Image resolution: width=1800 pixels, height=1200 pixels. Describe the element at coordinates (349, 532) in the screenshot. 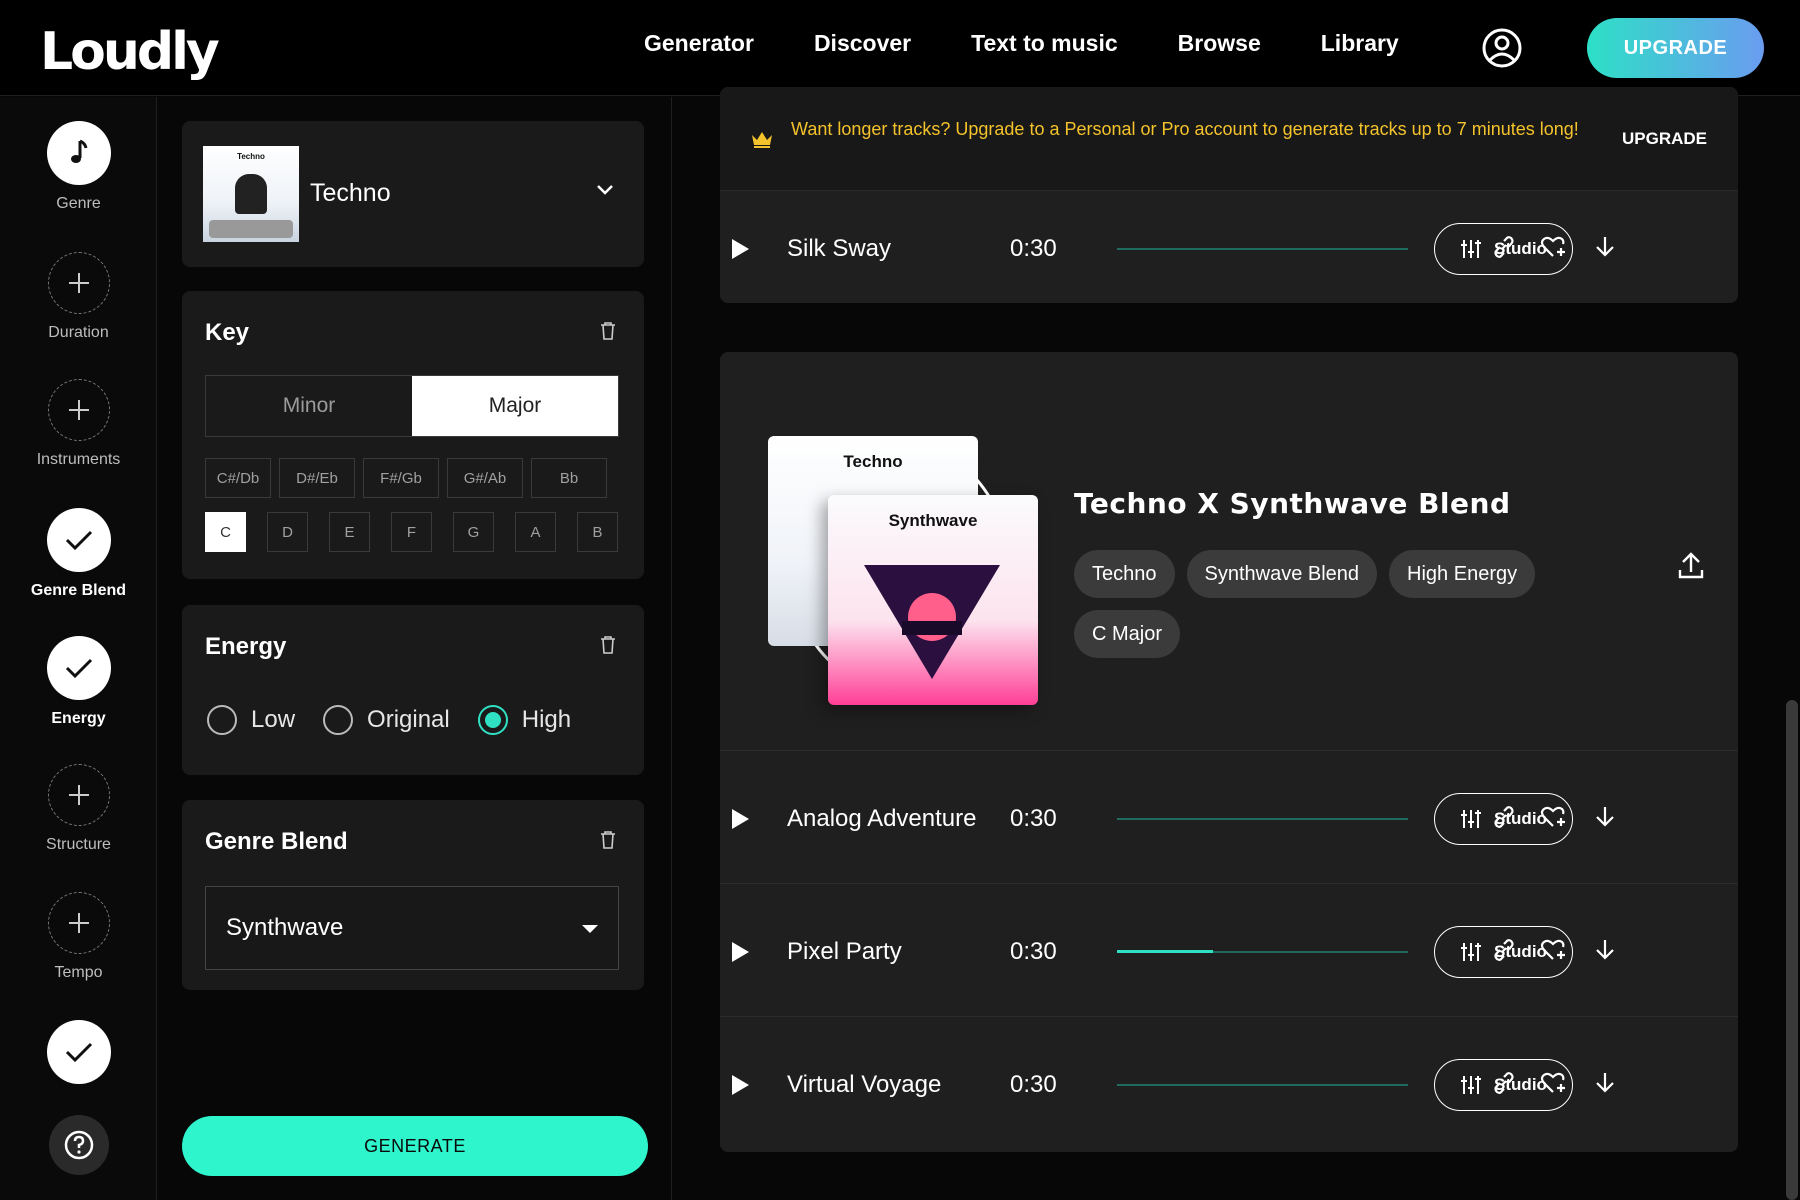

I see `key-e: E` at that location.